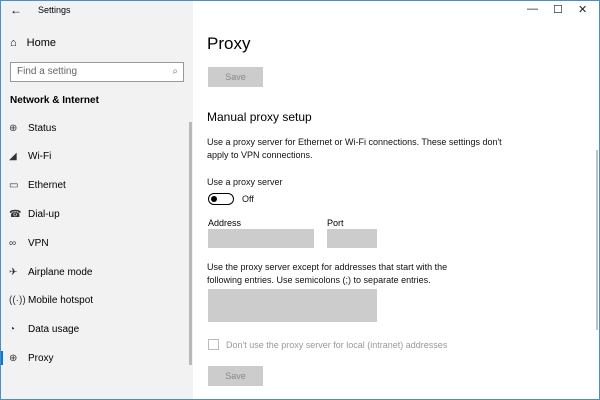 Image resolution: width=600 pixels, height=400 pixels. Describe the element at coordinates (17, 301) in the screenshot. I see `mobile-hotspot-icon: ((·))` at that location.